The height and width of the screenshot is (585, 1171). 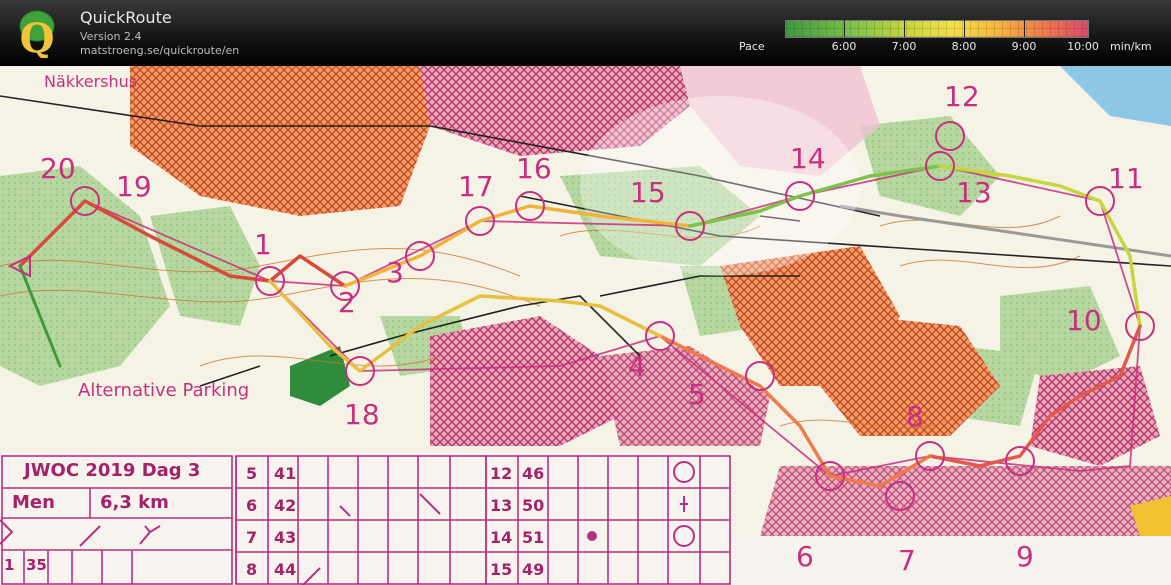 What do you see at coordinates (808, 158) in the screenshot?
I see `control-number: 14` at bounding box center [808, 158].